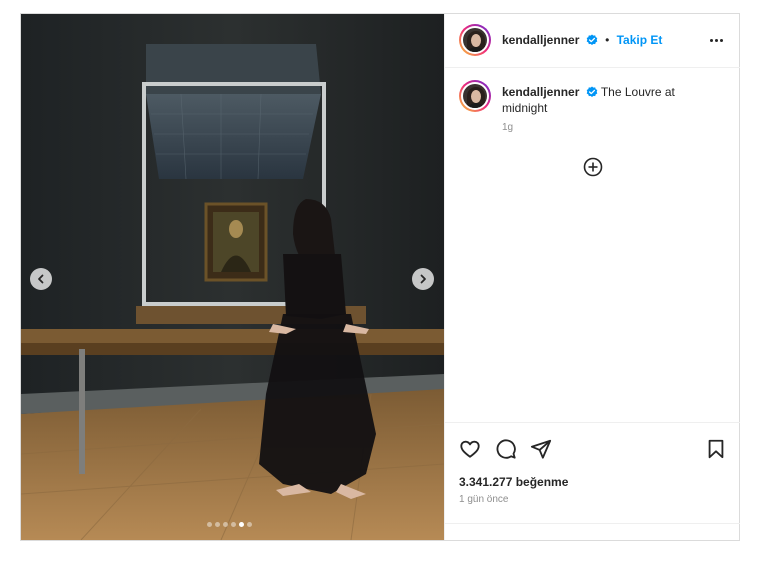 The height and width of the screenshot is (561, 760). I want to click on more-options-icon, so click(716, 40).